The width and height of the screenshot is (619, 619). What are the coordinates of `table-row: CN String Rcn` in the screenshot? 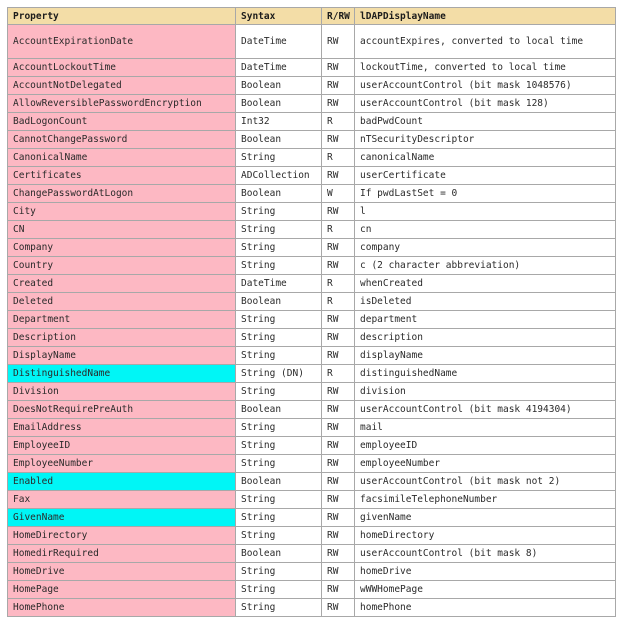 It's located at (311, 229).